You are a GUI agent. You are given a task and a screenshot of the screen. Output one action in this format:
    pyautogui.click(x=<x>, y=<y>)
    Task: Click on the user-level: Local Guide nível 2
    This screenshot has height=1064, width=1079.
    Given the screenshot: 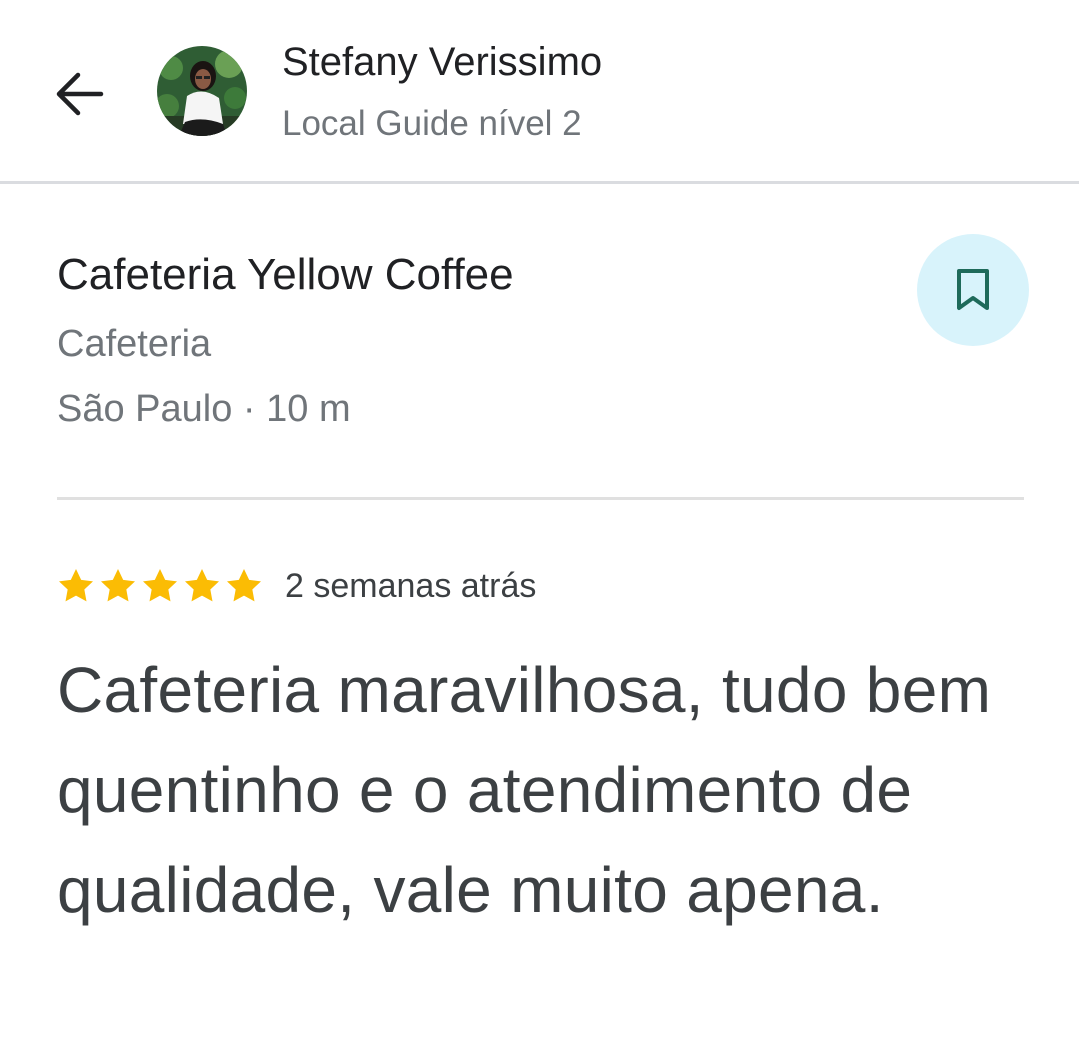 What is the action you would take?
    pyautogui.click(x=432, y=123)
    